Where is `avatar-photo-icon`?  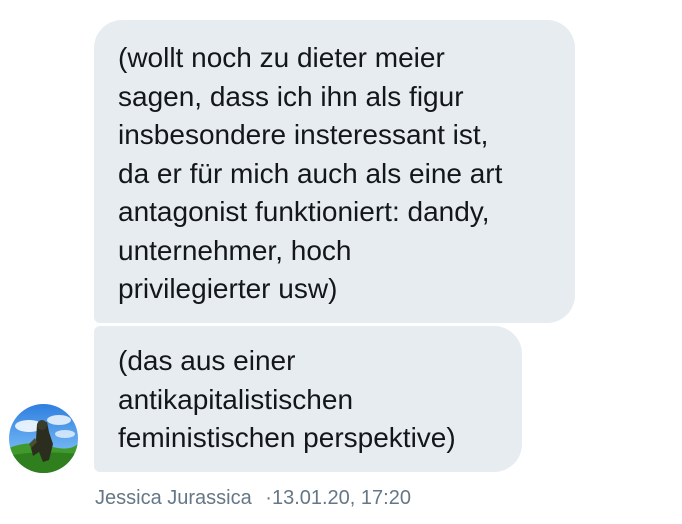
avatar-photo-icon is located at coordinates (43, 438).